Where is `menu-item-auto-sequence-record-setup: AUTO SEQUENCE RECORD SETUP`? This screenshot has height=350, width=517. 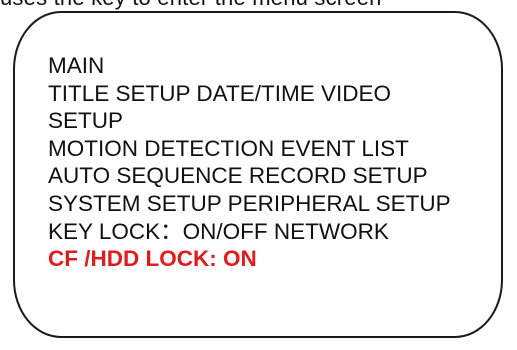 menu-item-auto-sequence-record-setup: AUTO SEQUENCE RECORD SETUP is located at coordinates (249, 176).